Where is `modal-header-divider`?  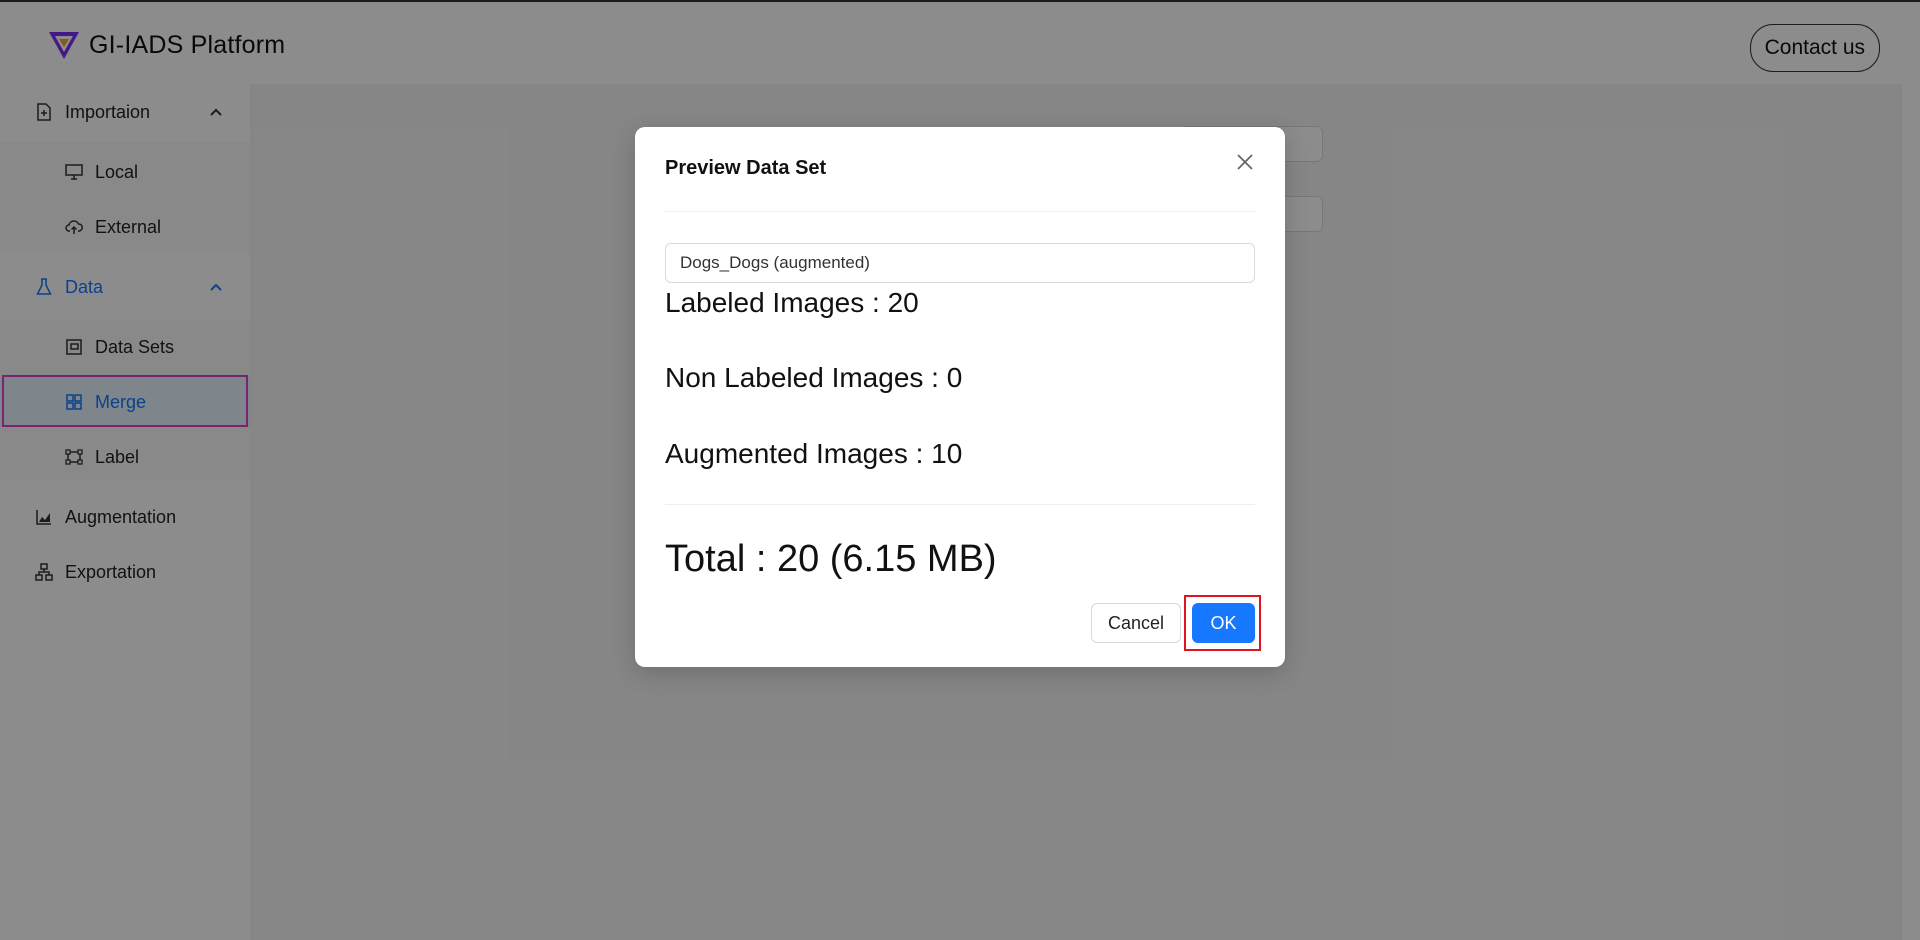 modal-header-divider is located at coordinates (960, 211).